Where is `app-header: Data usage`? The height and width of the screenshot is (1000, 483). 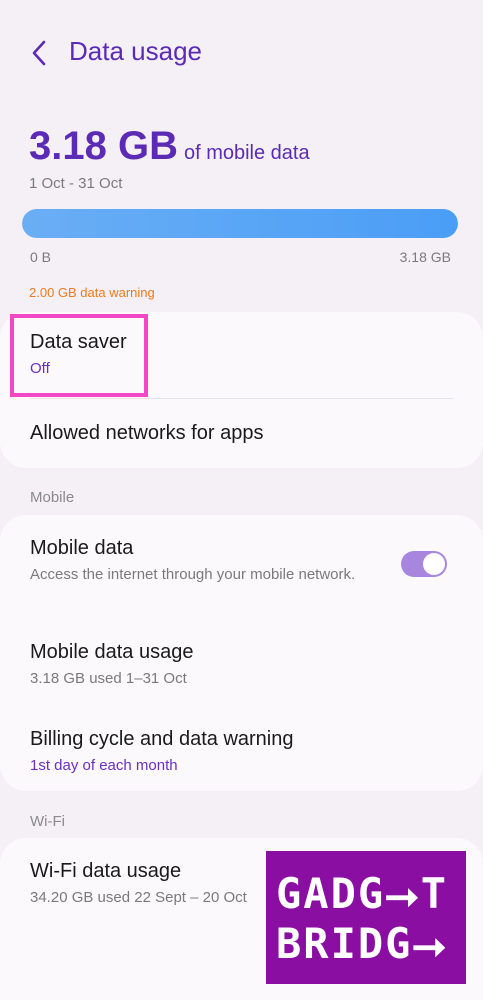 app-header: Data usage is located at coordinates (241, 52).